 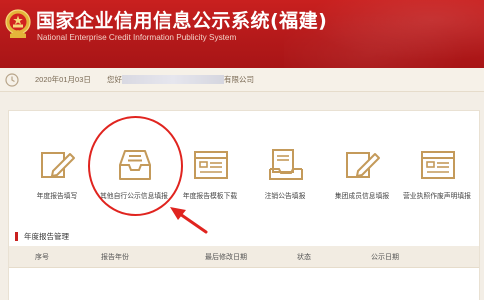 What do you see at coordinates (210, 196) in the screenshot?
I see `annual-report-template-download-label: 年度报告模板下载` at bounding box center [210, 196].